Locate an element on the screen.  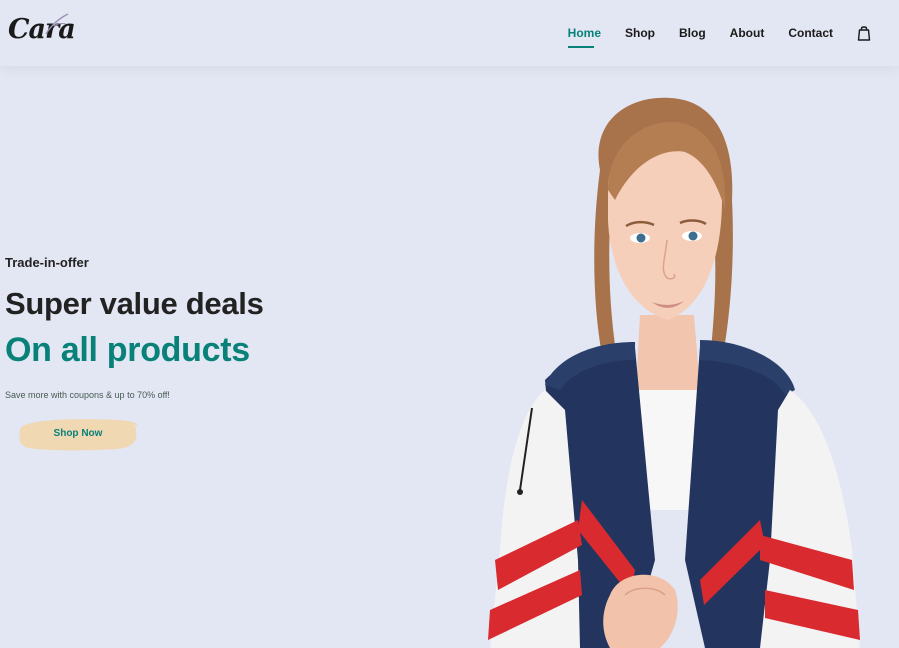
shopping-bag-icon is located at coordinates (864, 33).